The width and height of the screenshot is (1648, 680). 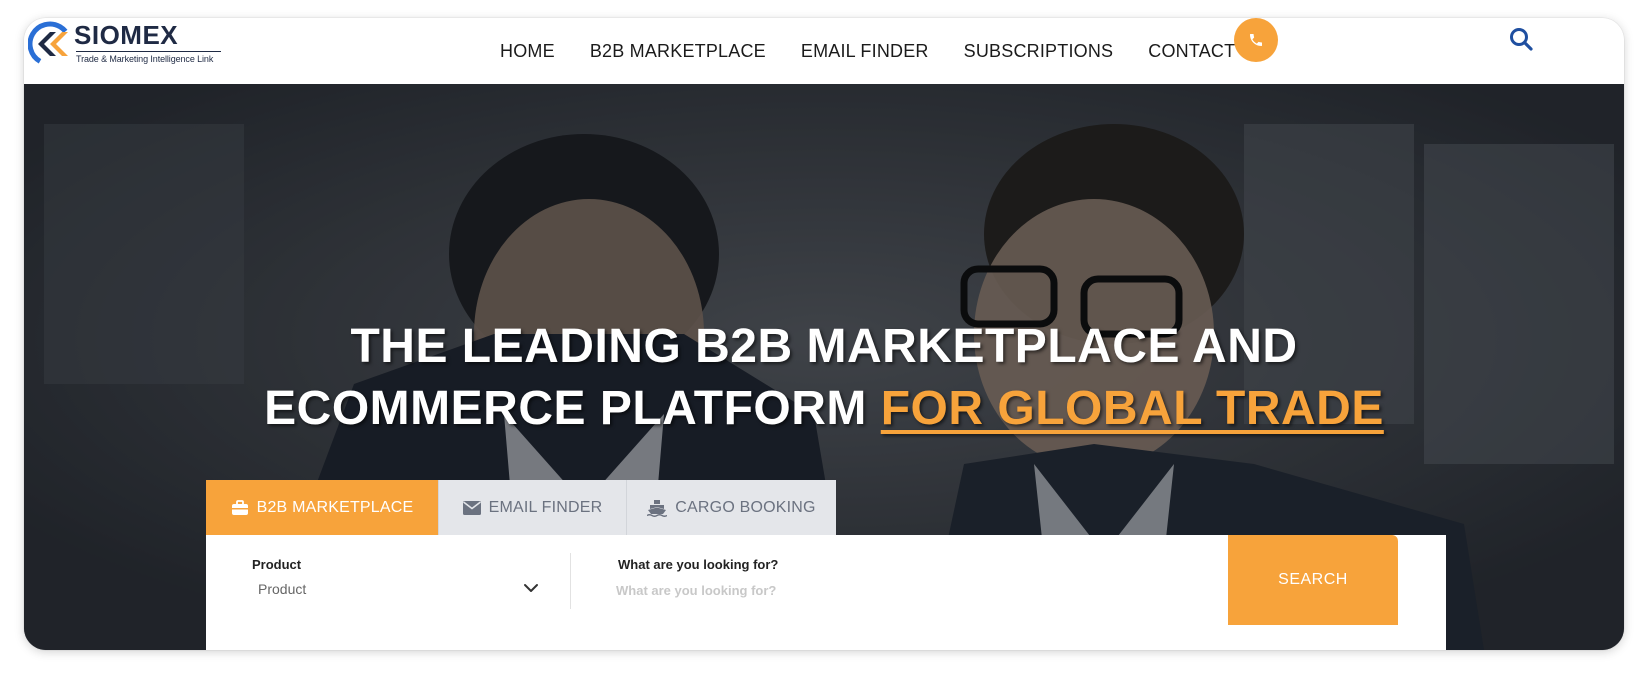 I want to click on tab-label: CARGO BOOKING, so click(x=745, y=507).